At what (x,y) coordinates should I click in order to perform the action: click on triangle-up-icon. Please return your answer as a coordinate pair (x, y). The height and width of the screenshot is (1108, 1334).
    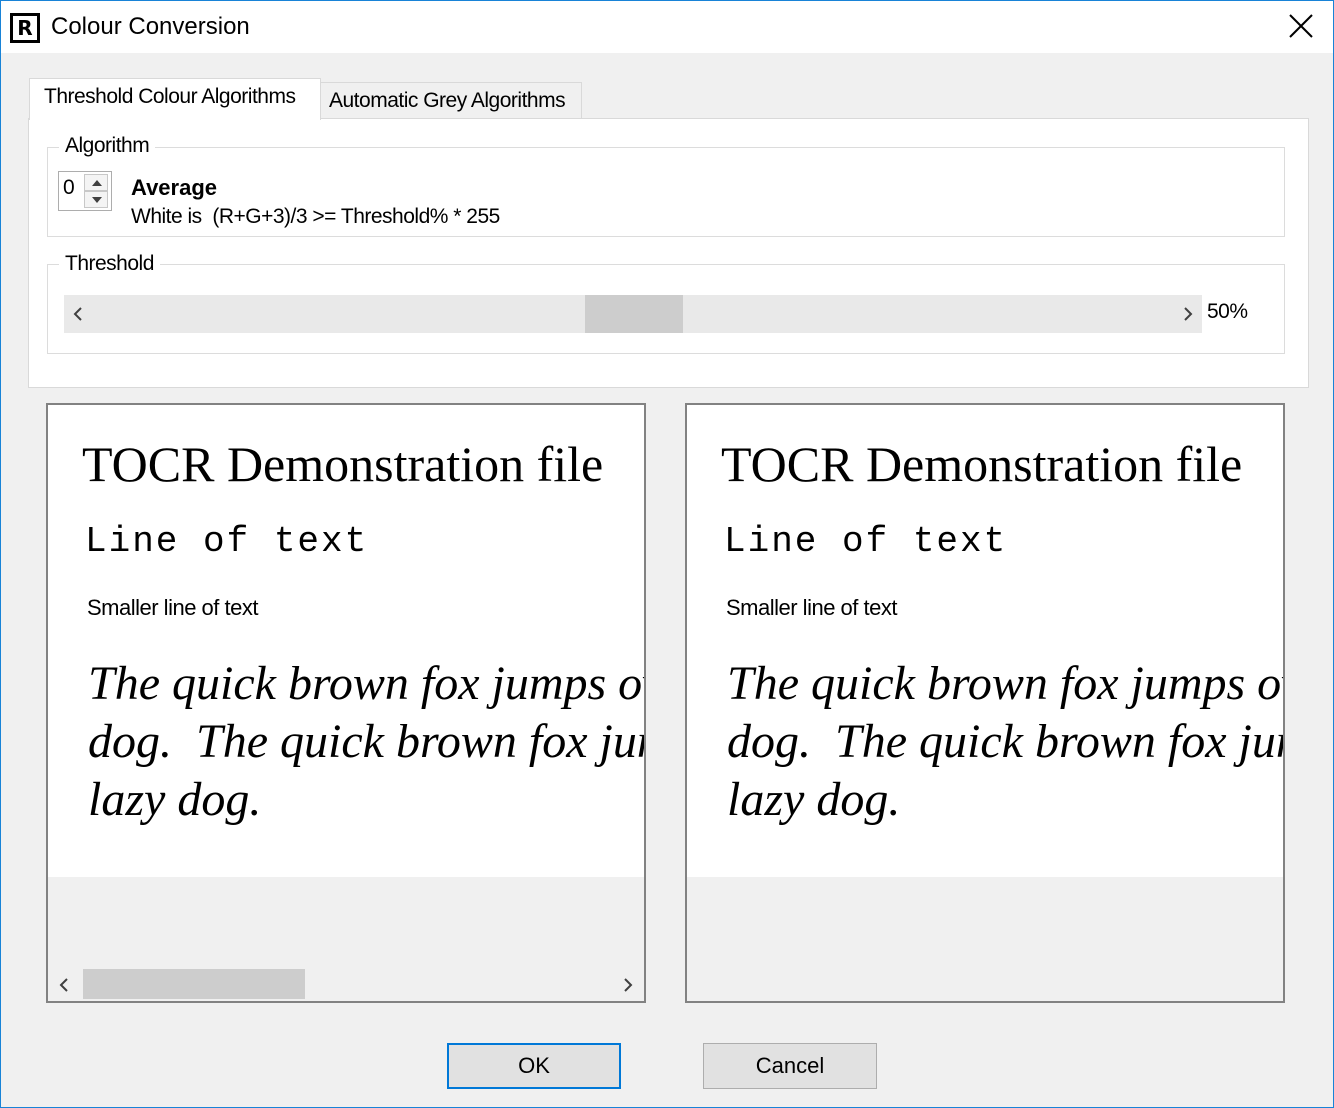
    Looking at the image, I should click on (97, 183).